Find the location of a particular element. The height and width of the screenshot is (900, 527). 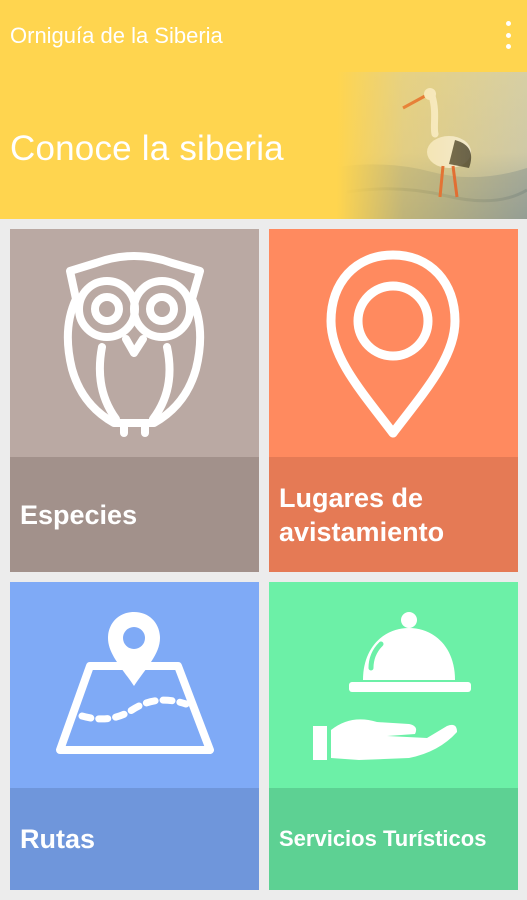

tile-label: Rutas is located at coordinates (58, 839).